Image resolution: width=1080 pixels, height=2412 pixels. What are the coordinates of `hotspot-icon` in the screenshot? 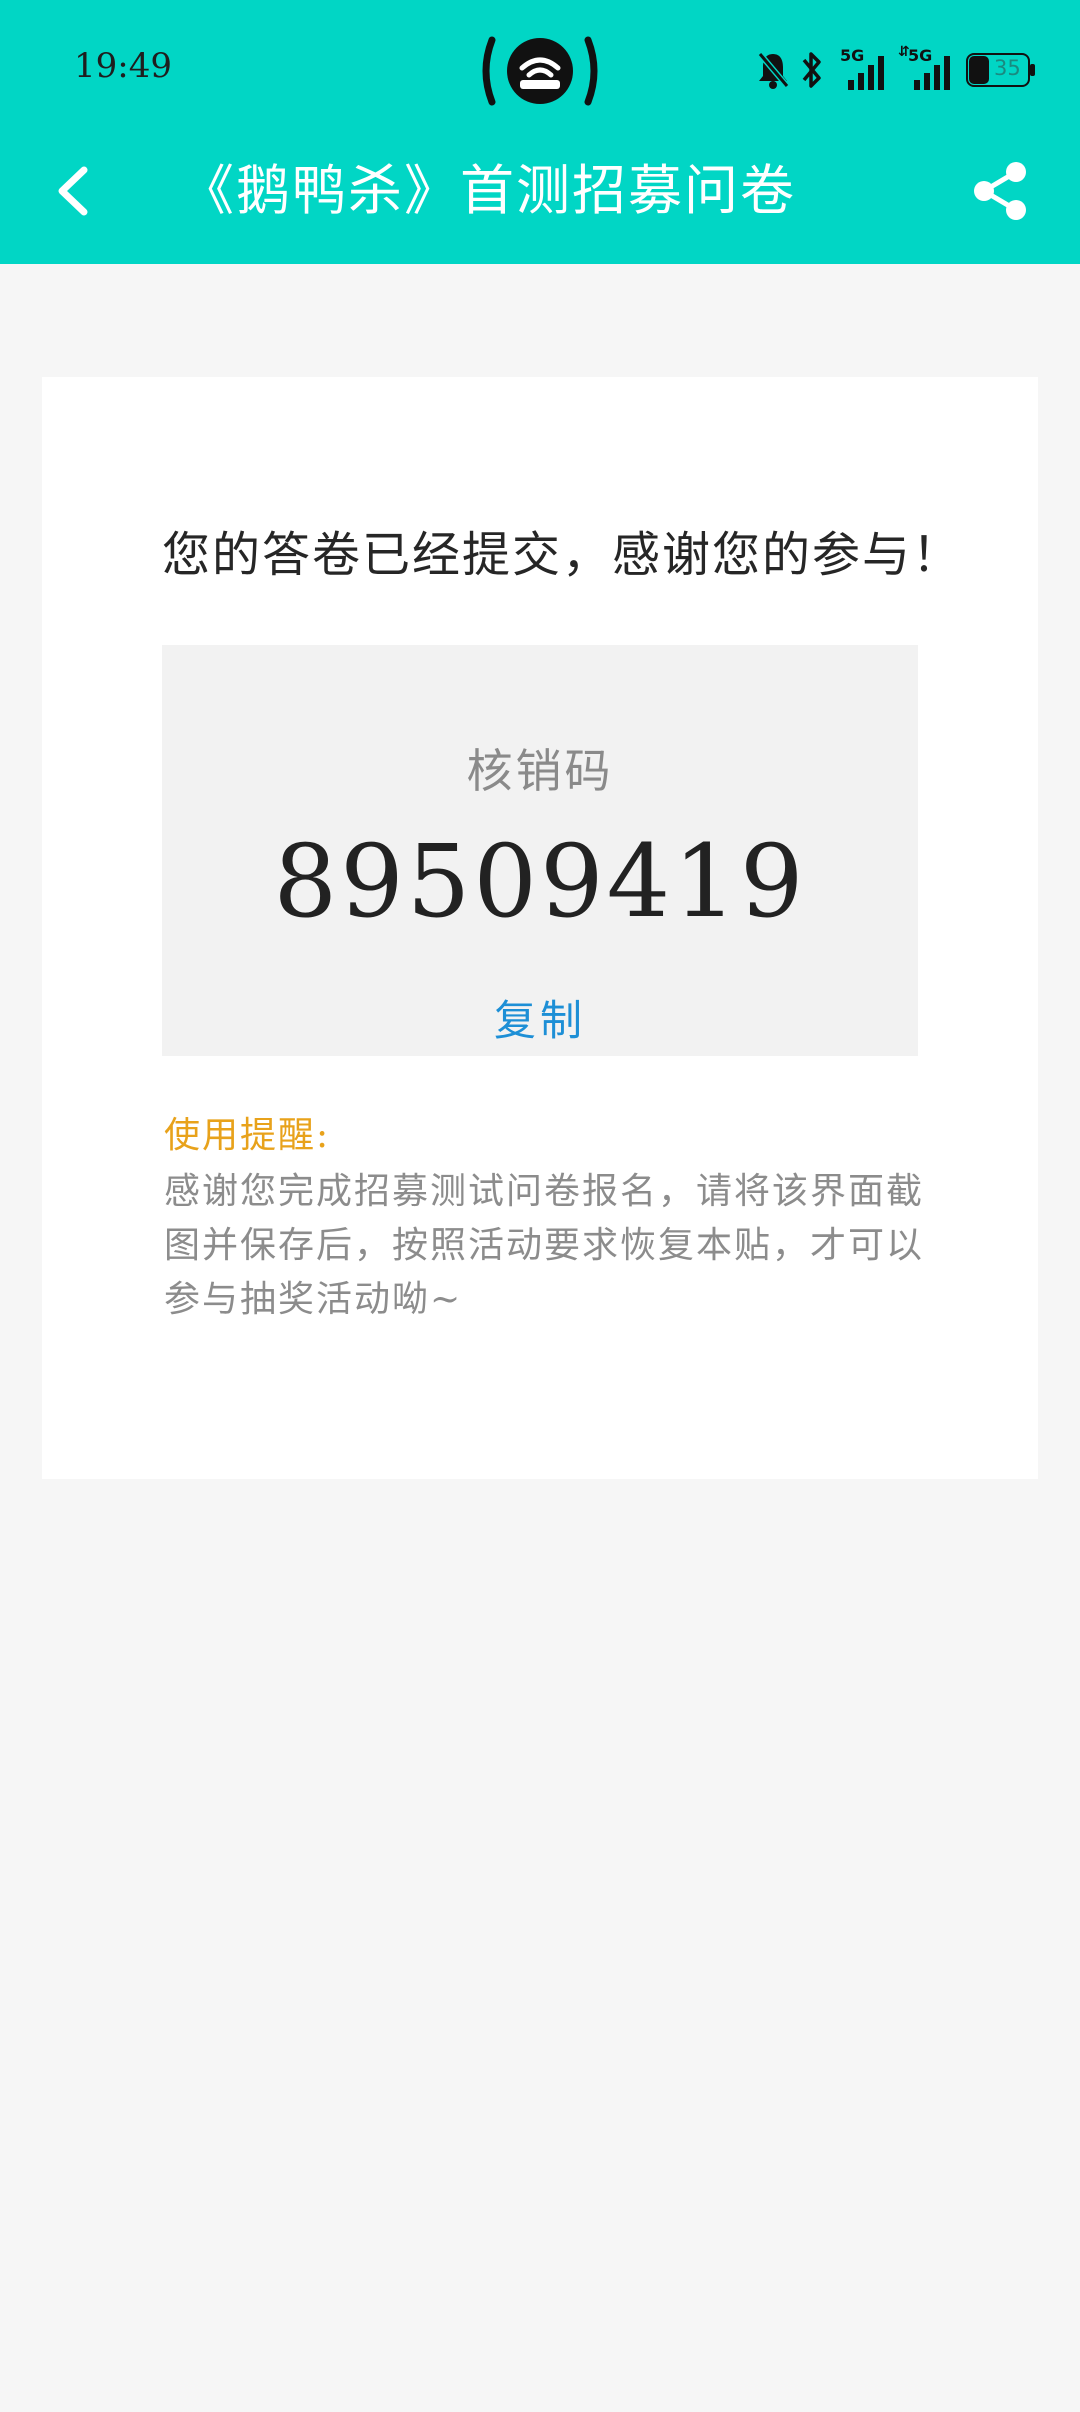 It's located at (540, 71).